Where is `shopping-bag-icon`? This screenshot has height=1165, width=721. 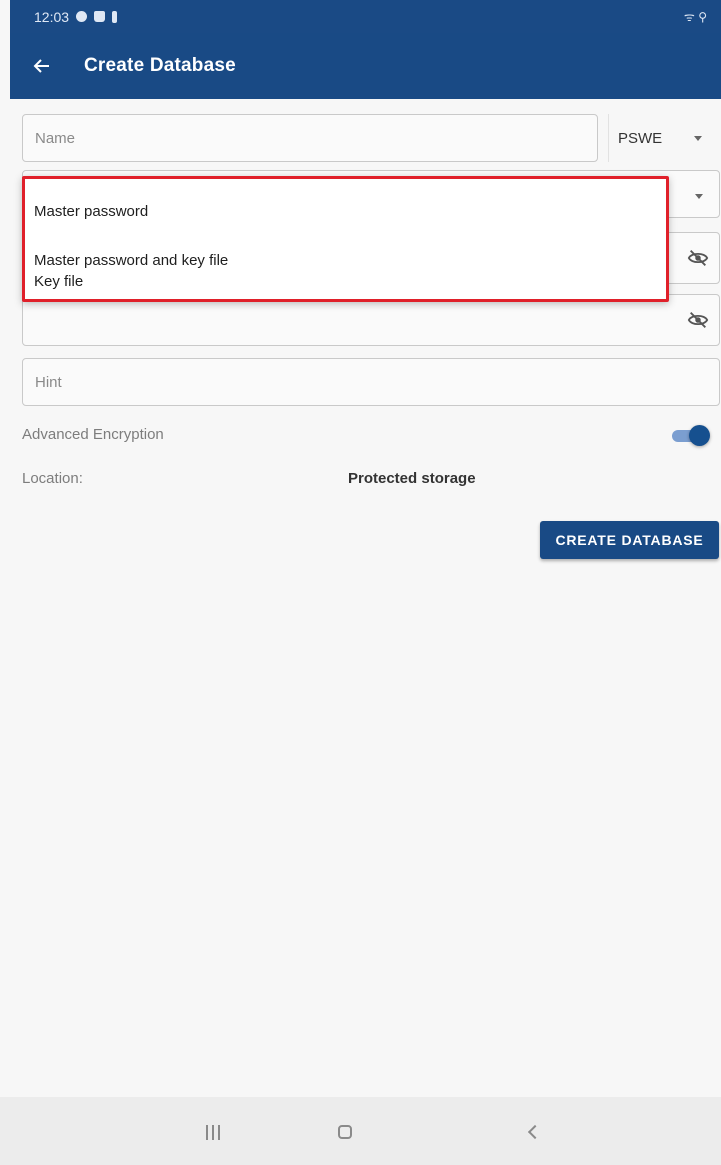
shopping-bag-icon is located at coordinates (100, 16).